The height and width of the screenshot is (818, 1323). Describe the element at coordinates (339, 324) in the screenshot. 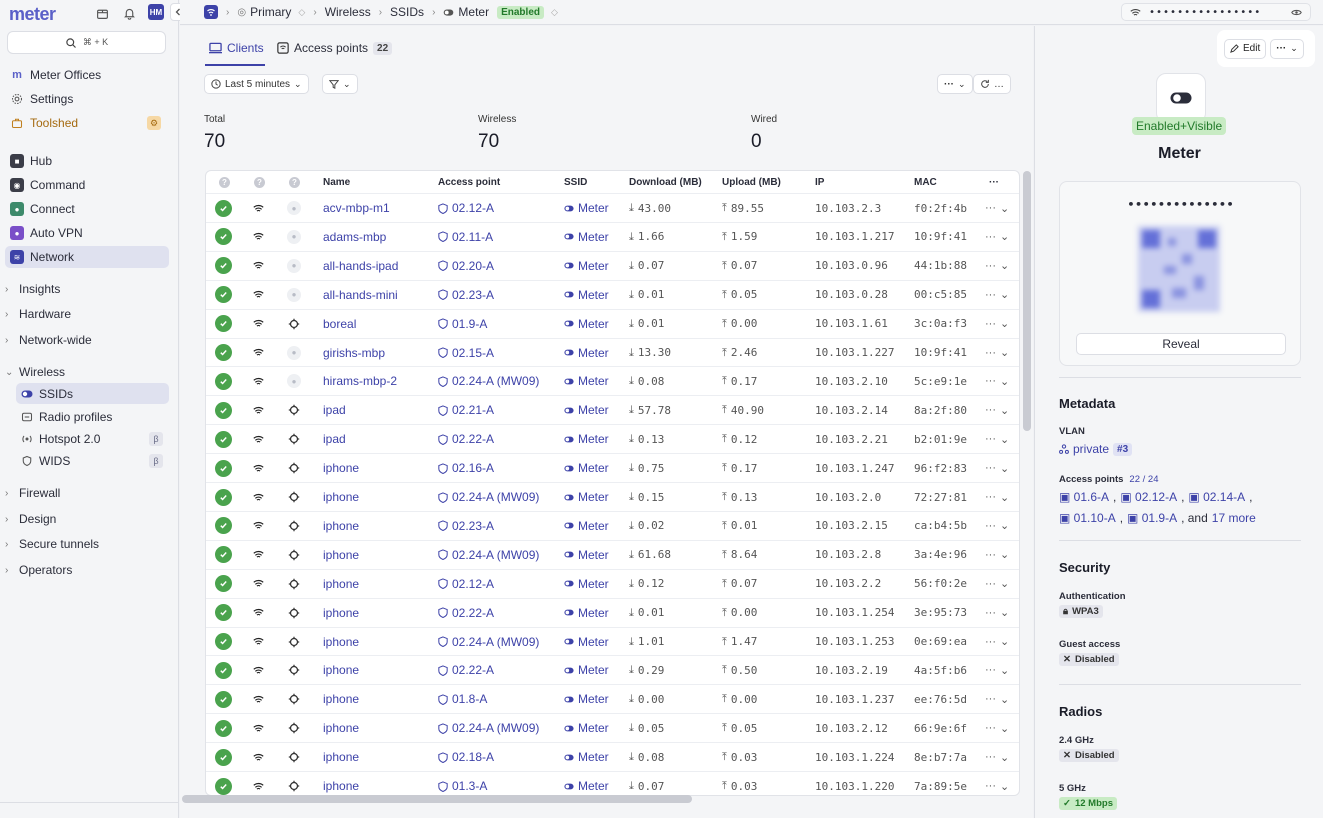

I see `client-name-link: boreal` at that location.